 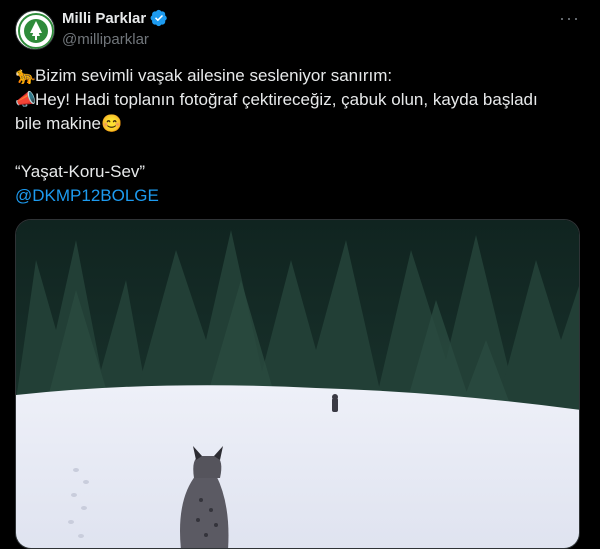 What do you see at coordinates (112, 123) in the screenshot?
I see `smiling-emoji-icon: 😊` at bounding box center [112, 123].